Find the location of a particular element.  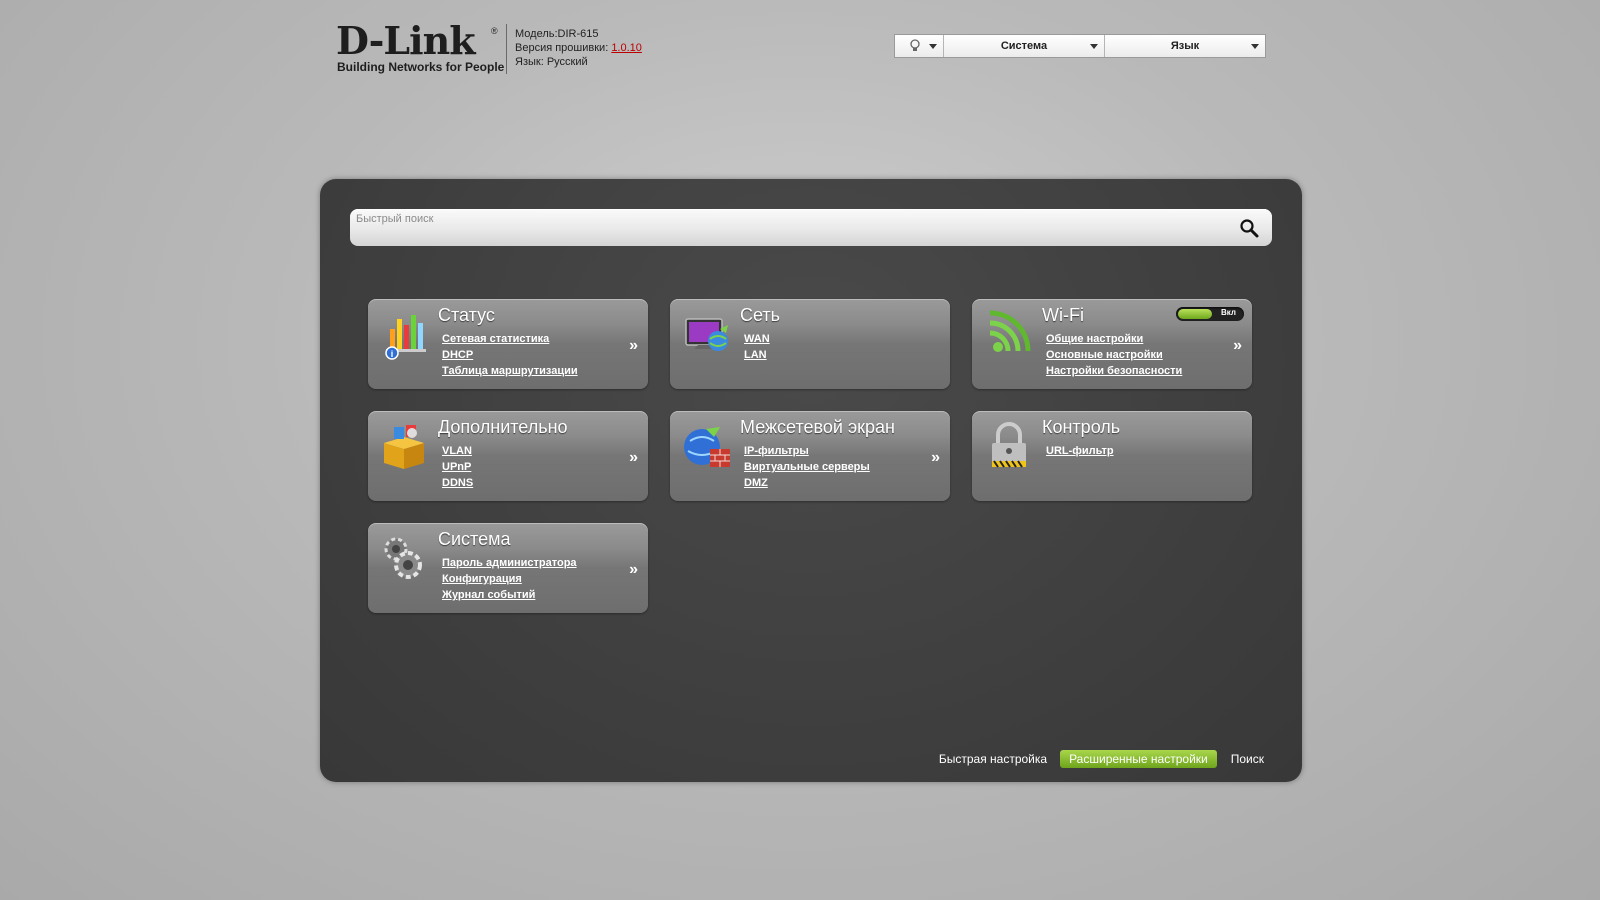

link-url-filter: URL-фильтр is located at coordinates (1080, 451).